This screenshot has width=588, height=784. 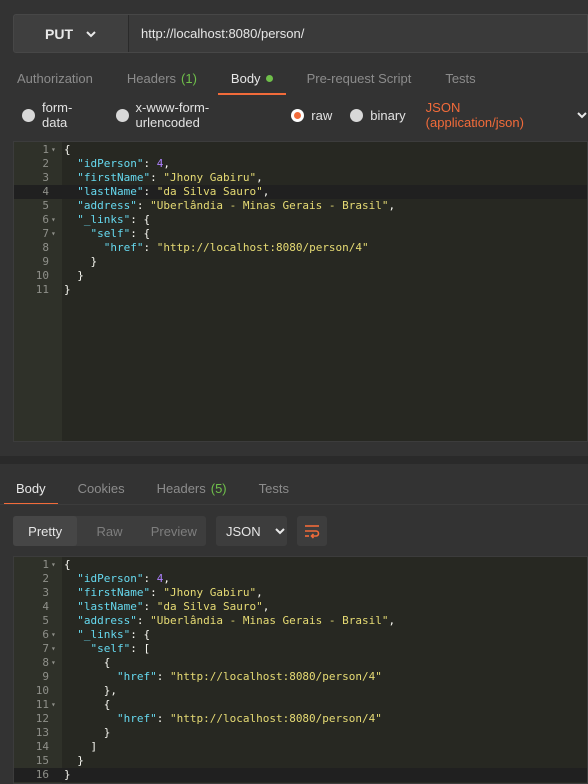 I want to click on tab-tests: Tests, so click(x=460, y=78).